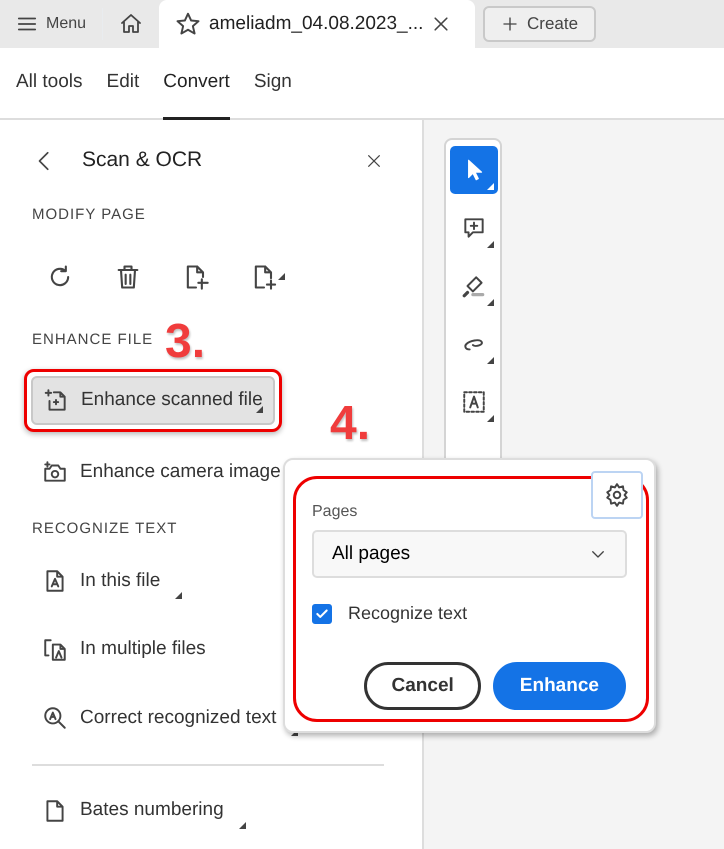 The height and width of the screenshot is (849, 724). I want to click on tool-item: Enhance scanned file, so click(153, 400).